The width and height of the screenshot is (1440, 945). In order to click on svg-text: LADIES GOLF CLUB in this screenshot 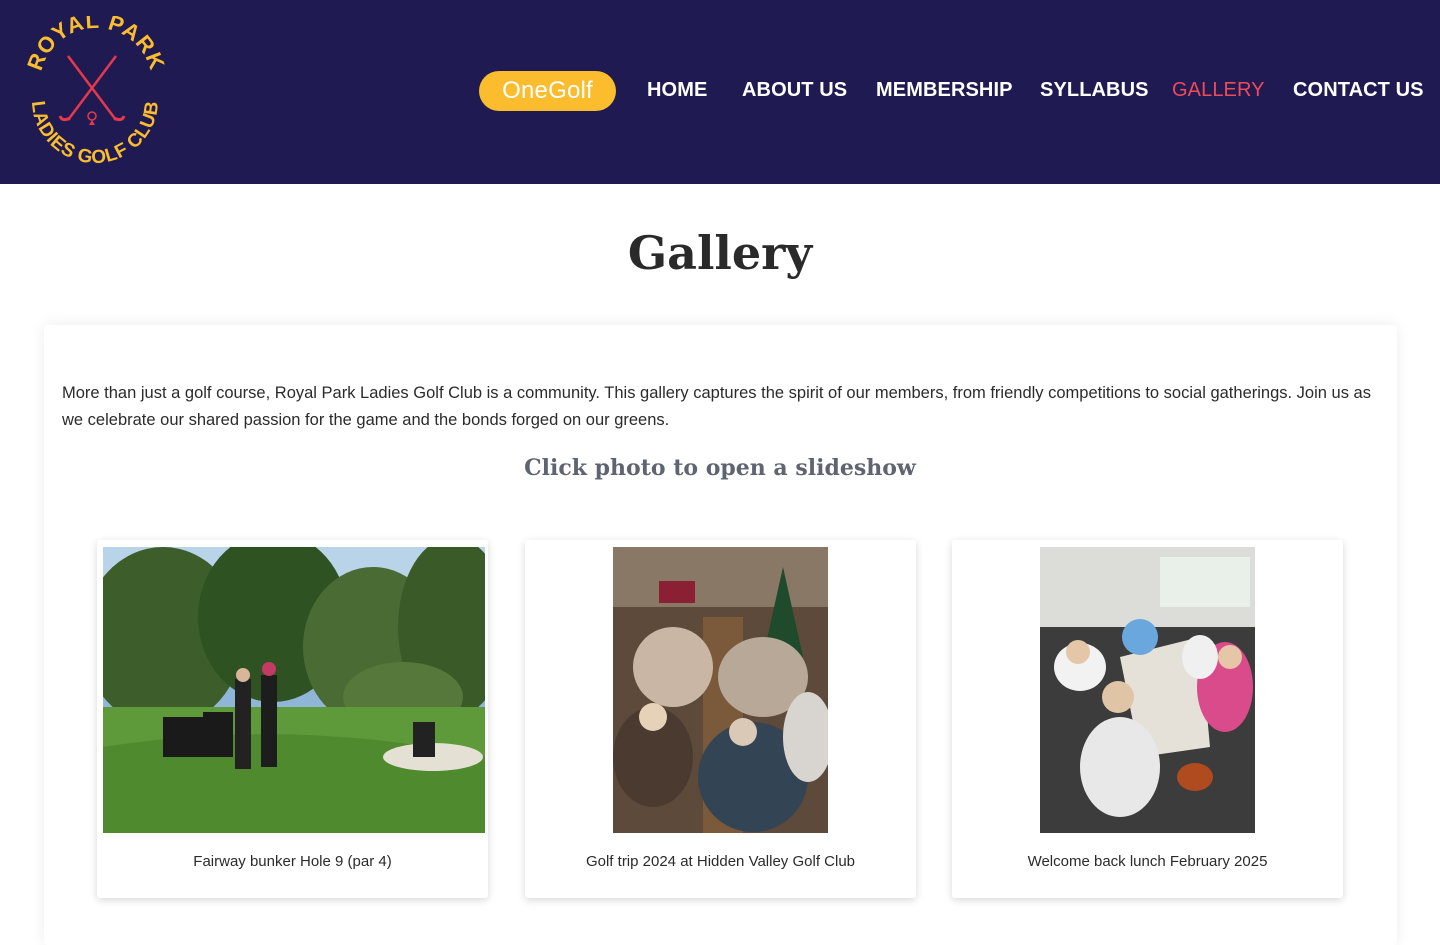, I will do `click(95, 134)`.